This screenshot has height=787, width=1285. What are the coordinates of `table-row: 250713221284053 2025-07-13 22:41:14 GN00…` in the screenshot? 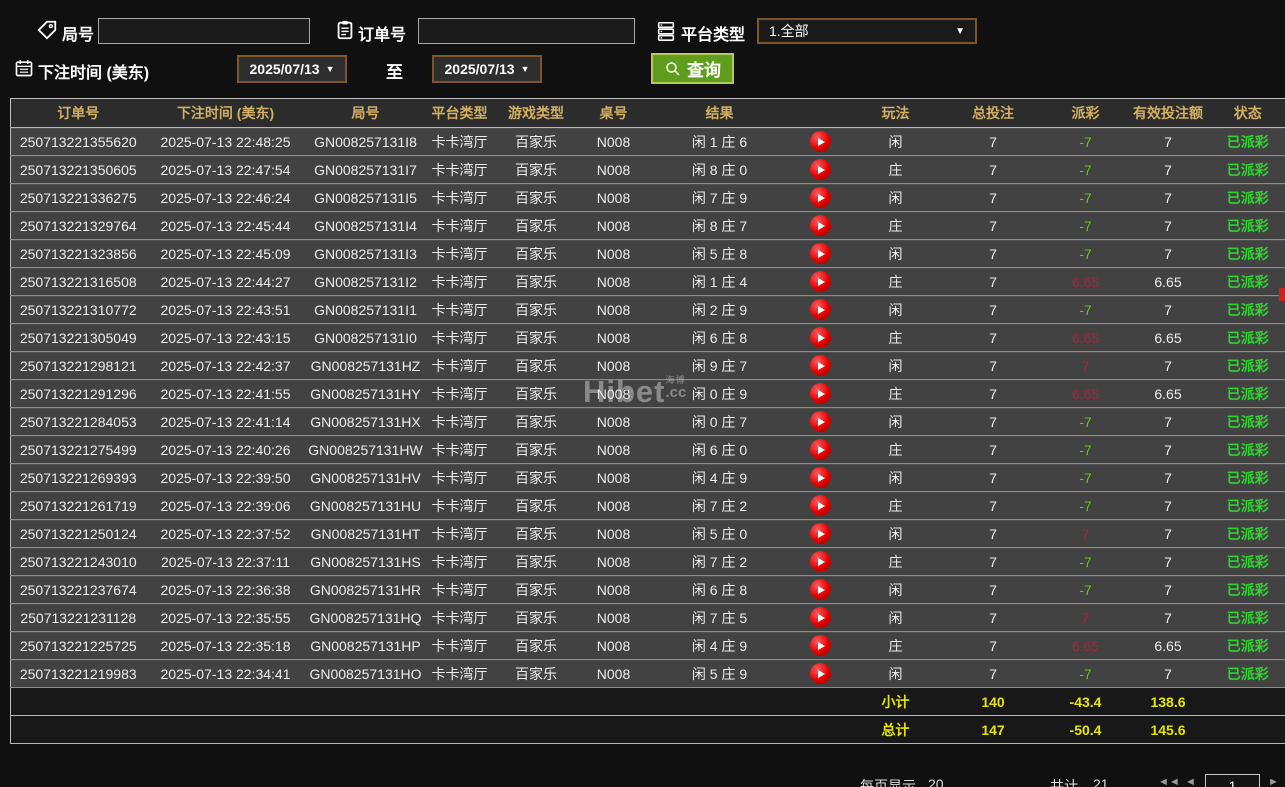 It's located at (647, 421).